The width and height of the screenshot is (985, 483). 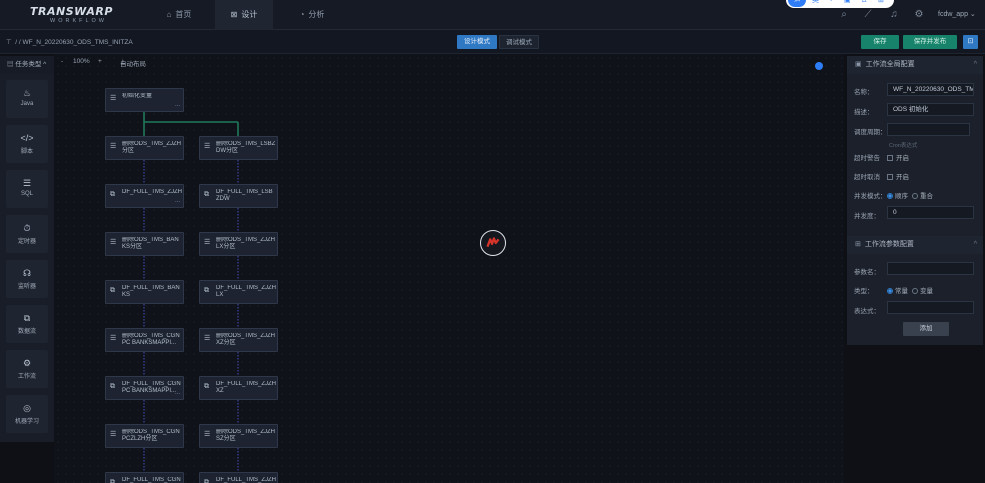 What do you see at coordinates (246, 435) in the screenshot?
I see `node-title: 删除ODS_TMS_ZJZHSZ分区` at bounding box center [246, 435].